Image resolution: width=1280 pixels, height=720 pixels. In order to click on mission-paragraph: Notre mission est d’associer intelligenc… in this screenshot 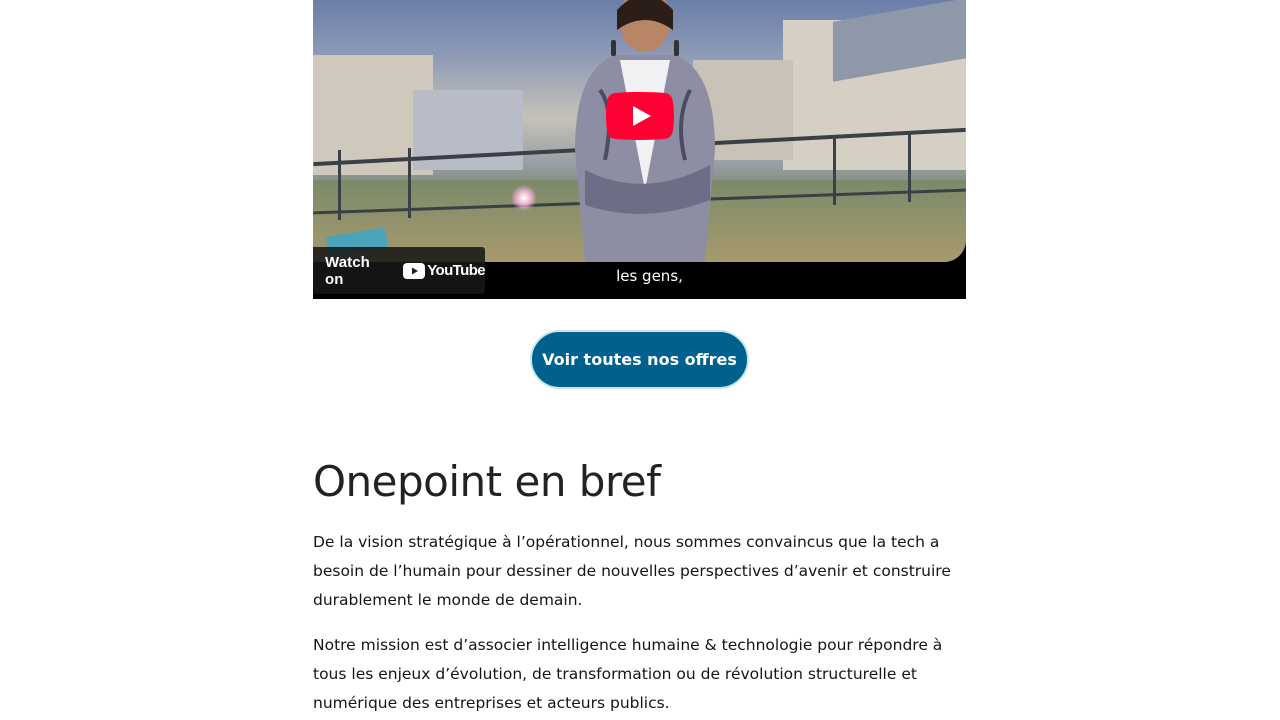, I will do `click(628, 674)`.